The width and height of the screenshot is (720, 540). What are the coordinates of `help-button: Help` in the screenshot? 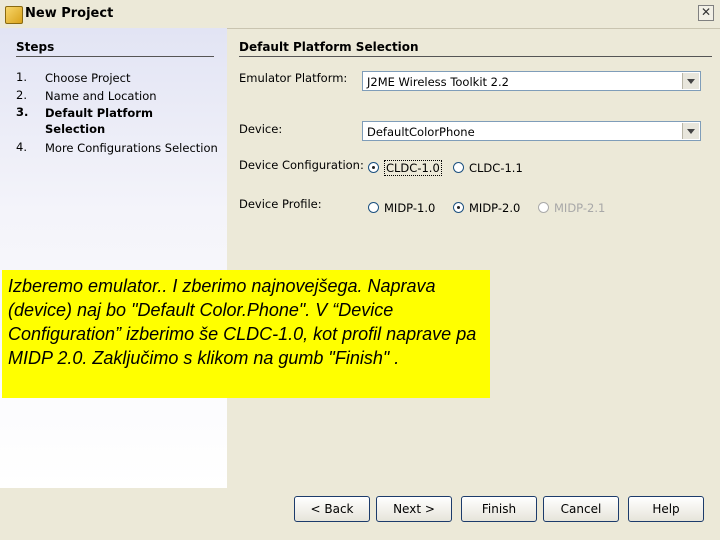 It's located at (666, 509).